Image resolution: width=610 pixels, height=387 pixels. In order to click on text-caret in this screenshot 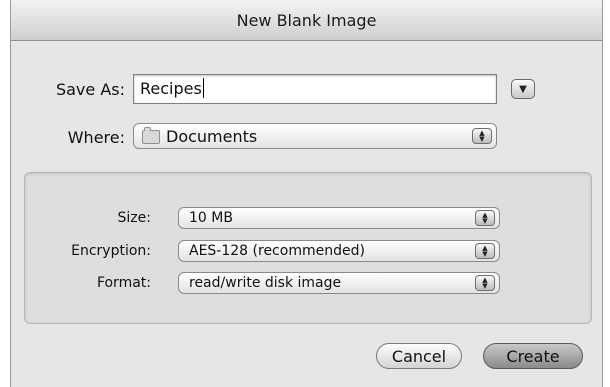, I will do `click(203, 88)`.